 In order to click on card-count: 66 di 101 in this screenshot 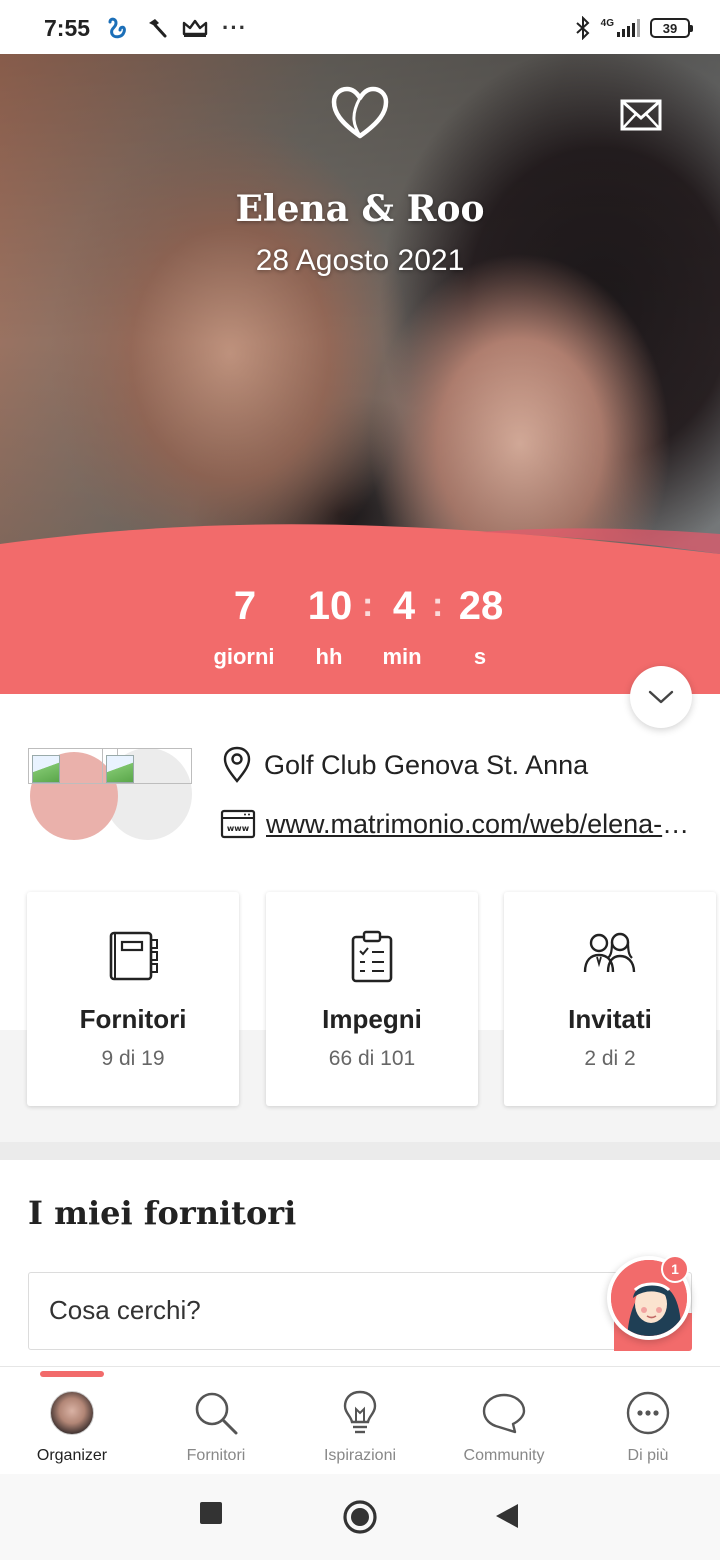, I will do `click(372, 1058)`.